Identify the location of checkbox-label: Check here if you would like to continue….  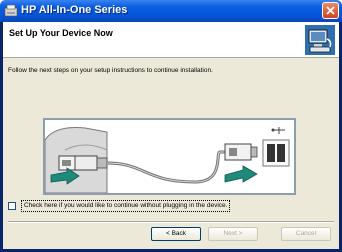
(126, 206).